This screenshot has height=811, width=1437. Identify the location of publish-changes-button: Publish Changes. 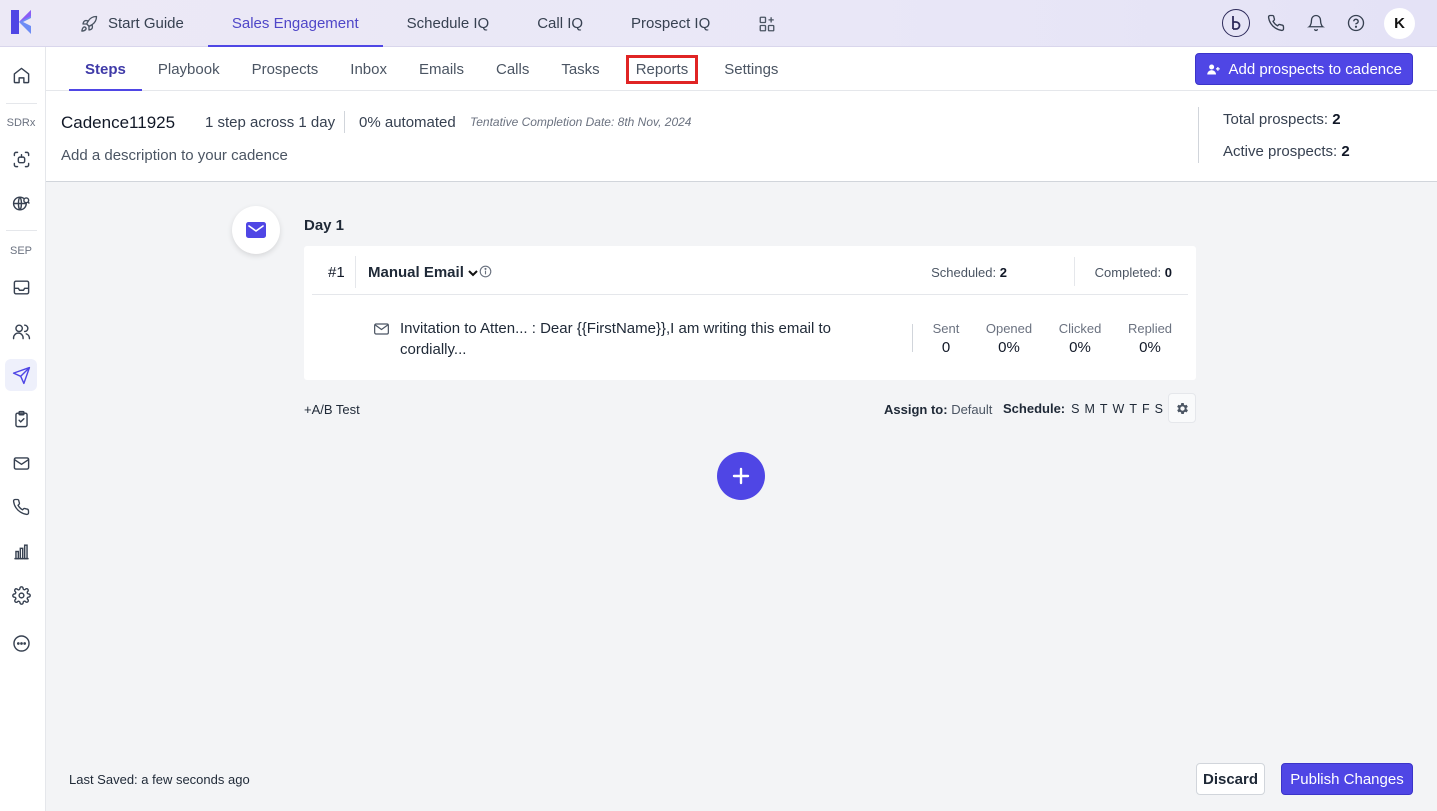
(1347, 779).